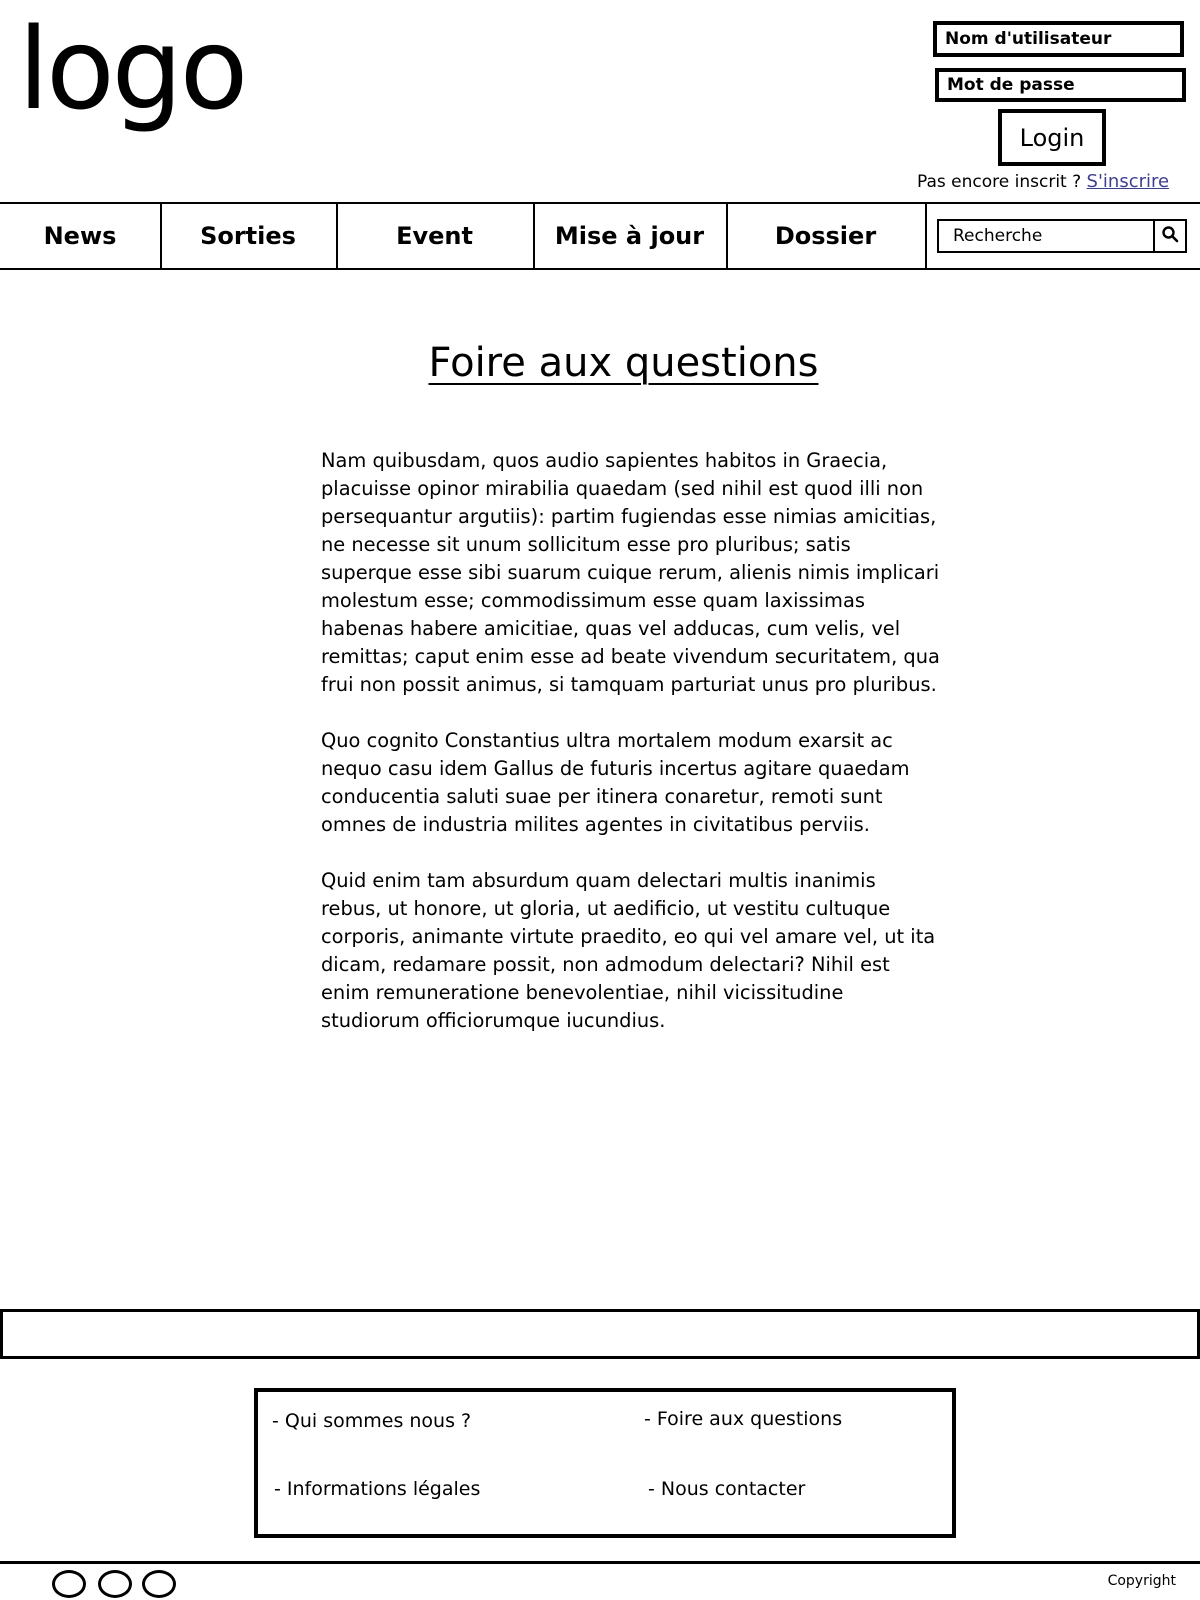  I want to click on search-button, so click(1170, 236).